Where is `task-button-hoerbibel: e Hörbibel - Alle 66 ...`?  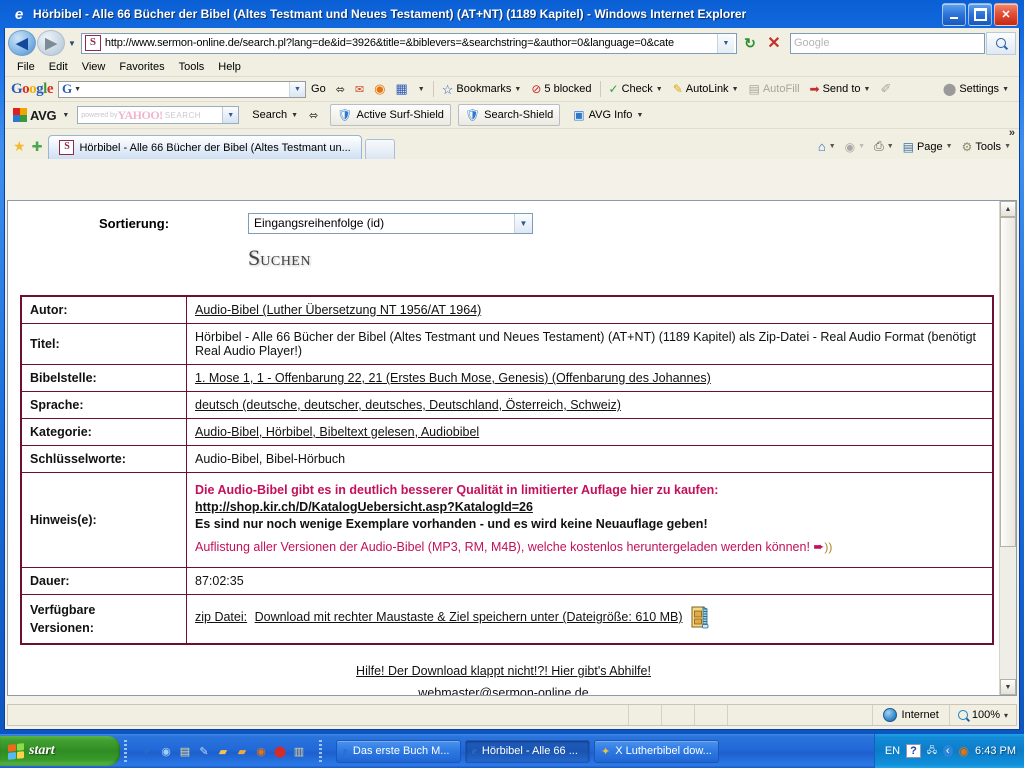 task-button-hoerbibel: e Hörbibel - Alle 66 ... is located at coordinates (527, 751).